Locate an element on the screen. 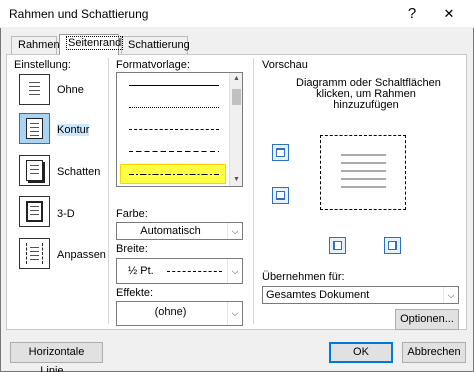  border-right-button is located at coordinates (392, 245).